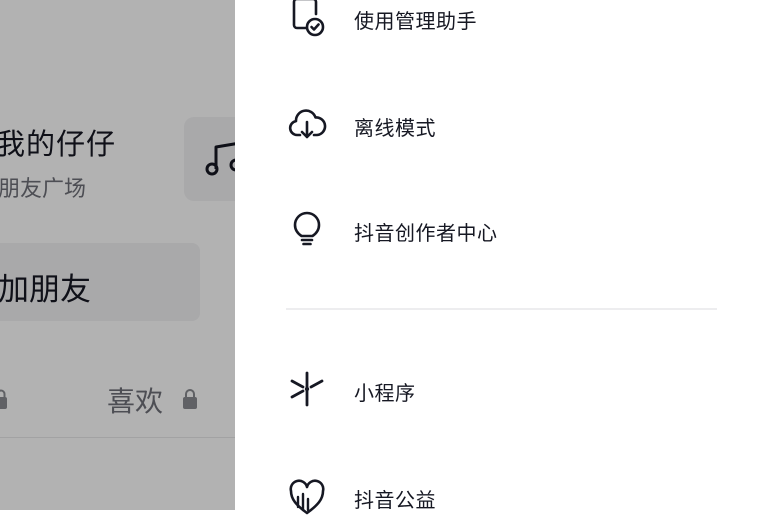 The image size is (768, 531). What do you see at coordinates (307, 228) in the screenshot?
I see `lightbulb-icon` at bounding box center [307, 228].